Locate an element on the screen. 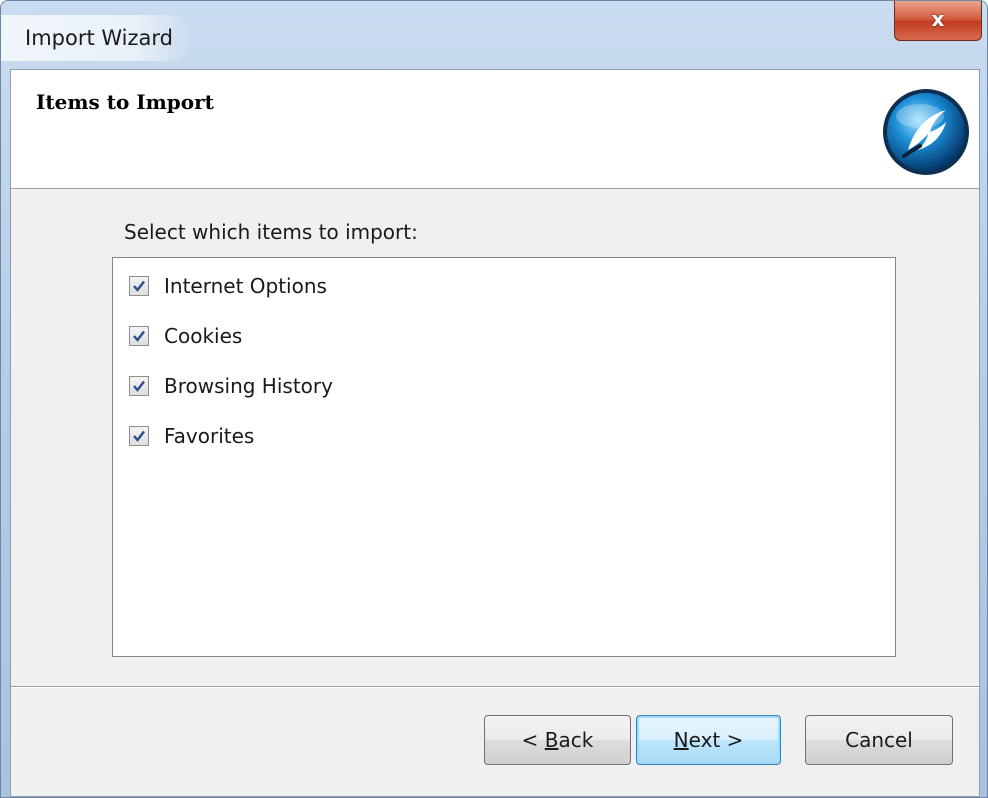  favorites-label: Favorites is located at coordinates (209, 436).